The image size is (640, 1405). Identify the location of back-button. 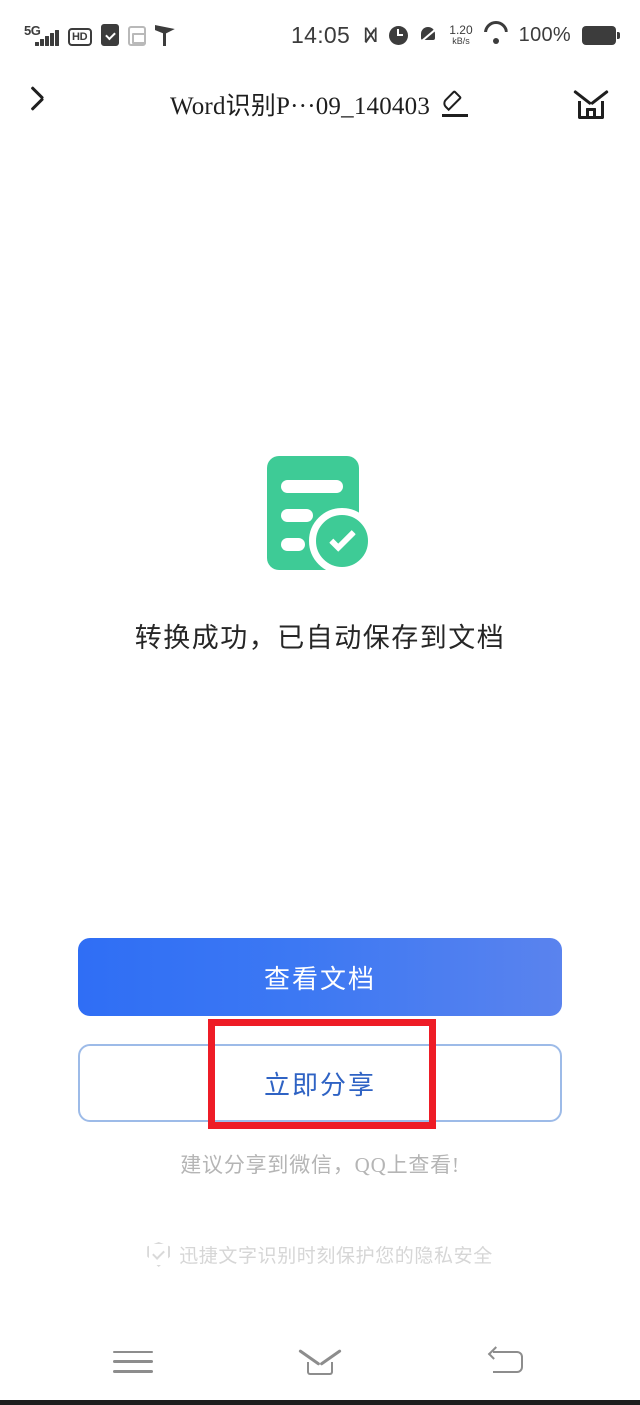
(48, 104).